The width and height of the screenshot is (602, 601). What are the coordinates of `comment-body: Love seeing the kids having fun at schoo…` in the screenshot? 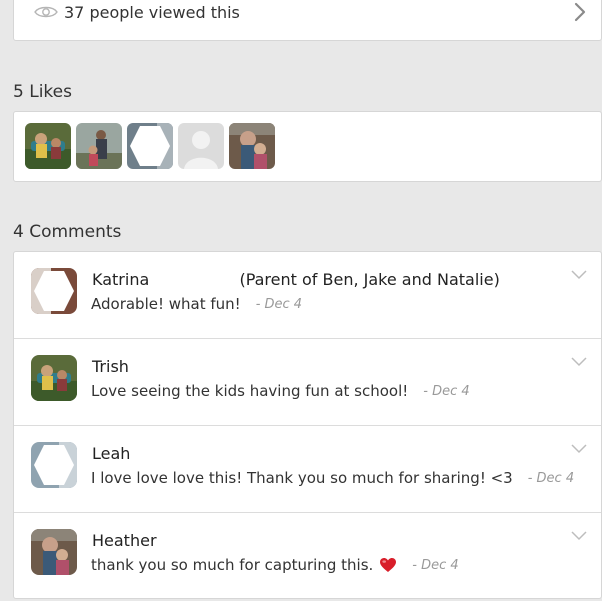 It's located at (280, 391).